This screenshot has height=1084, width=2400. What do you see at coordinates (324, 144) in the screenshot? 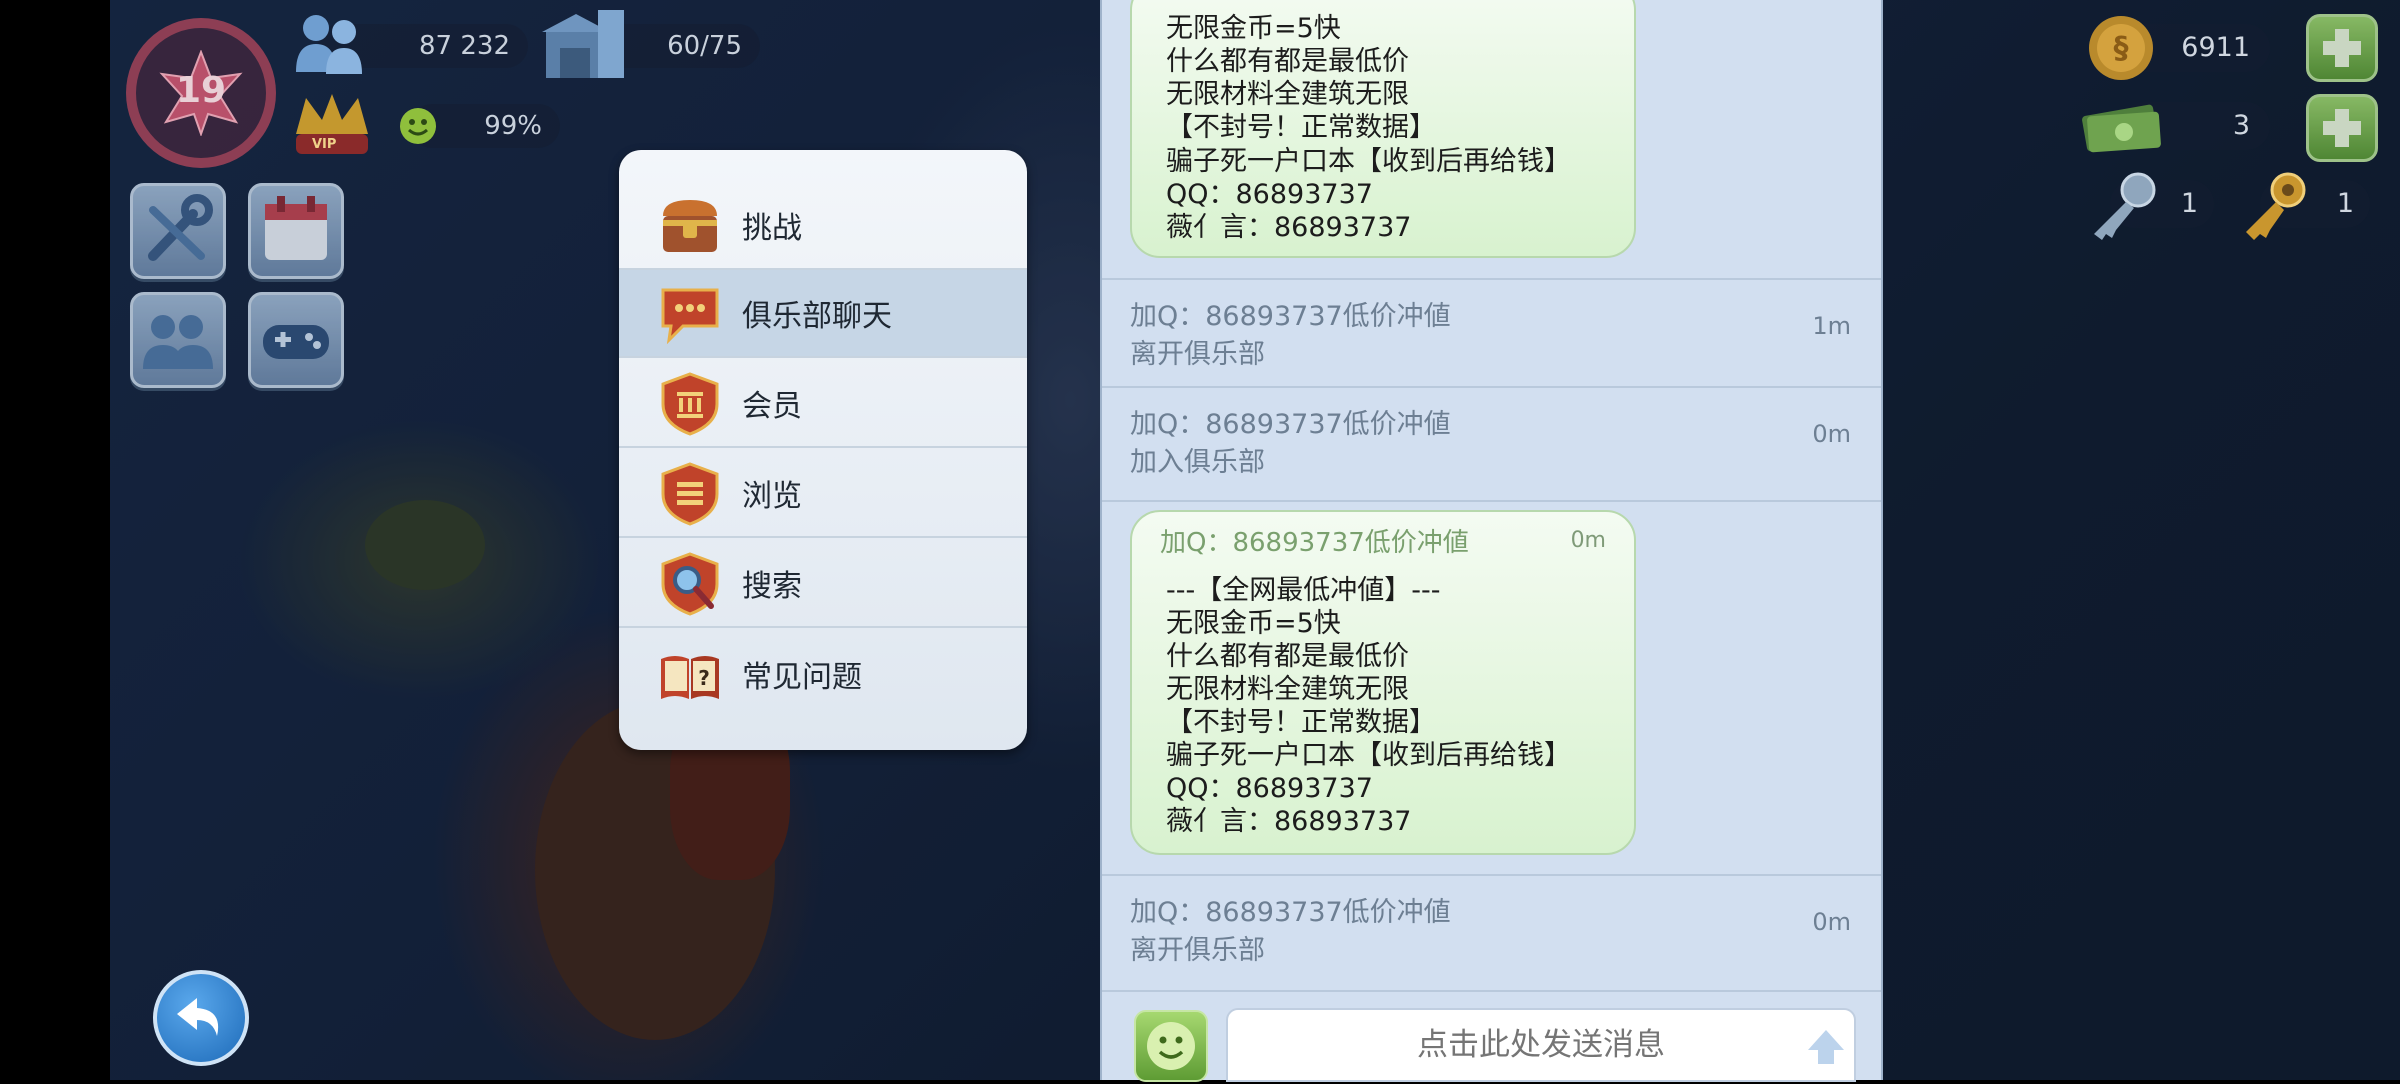
I see `vip-label: VIP` at bounding box center [324, 144].